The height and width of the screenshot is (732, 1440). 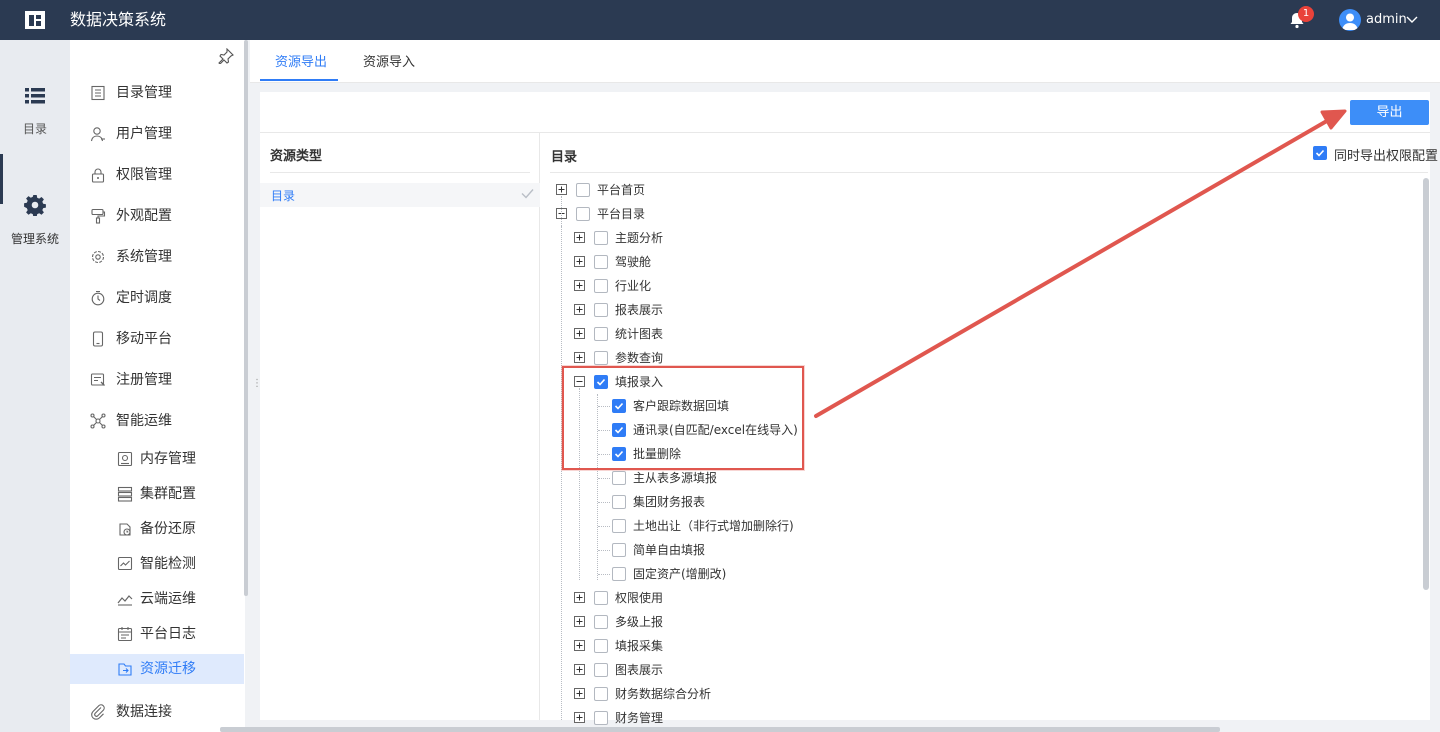 I want to click on menu-item-data-connection: 数据连接, so click(x=157, y=712).